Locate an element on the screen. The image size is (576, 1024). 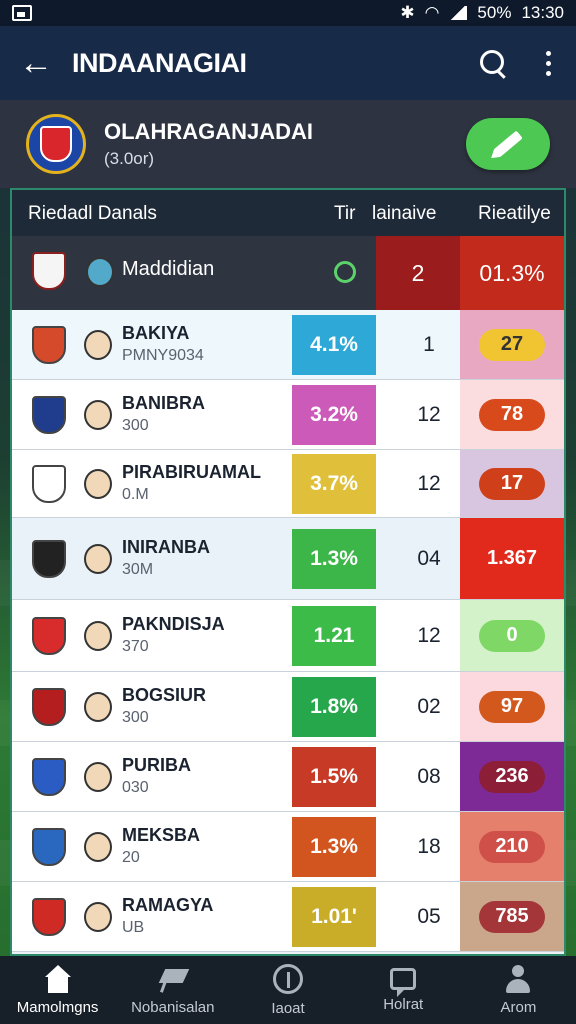
row-num: 2 is located at coordinates (418, 273).